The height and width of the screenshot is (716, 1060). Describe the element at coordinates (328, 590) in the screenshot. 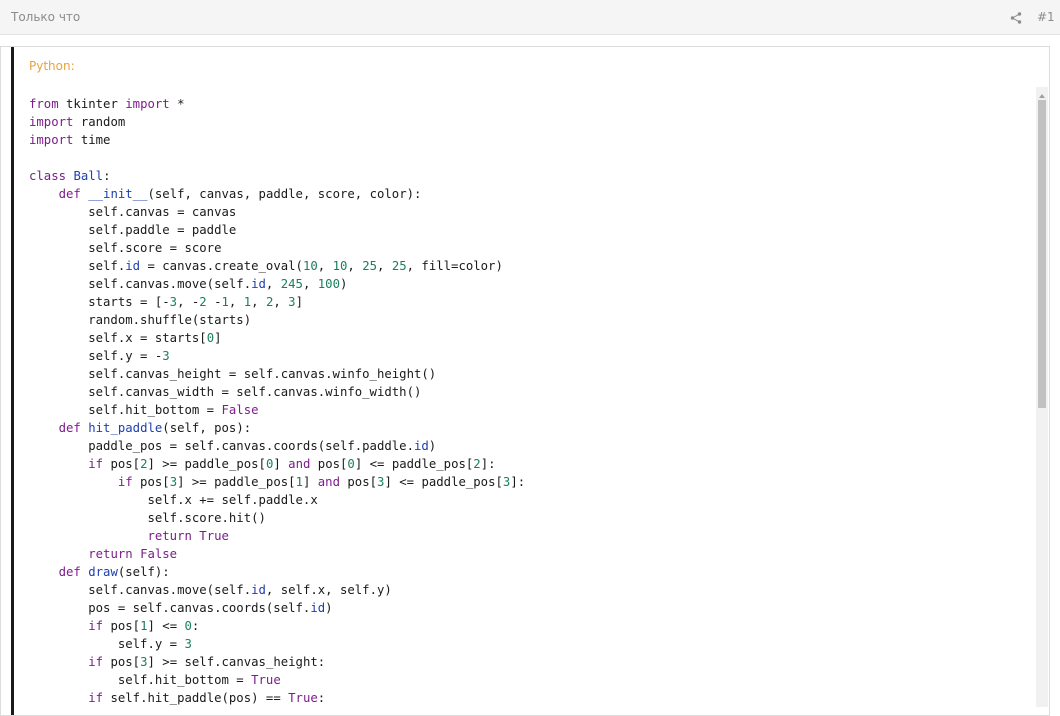

I see `code-token: , self.x, self.y)` at that location.